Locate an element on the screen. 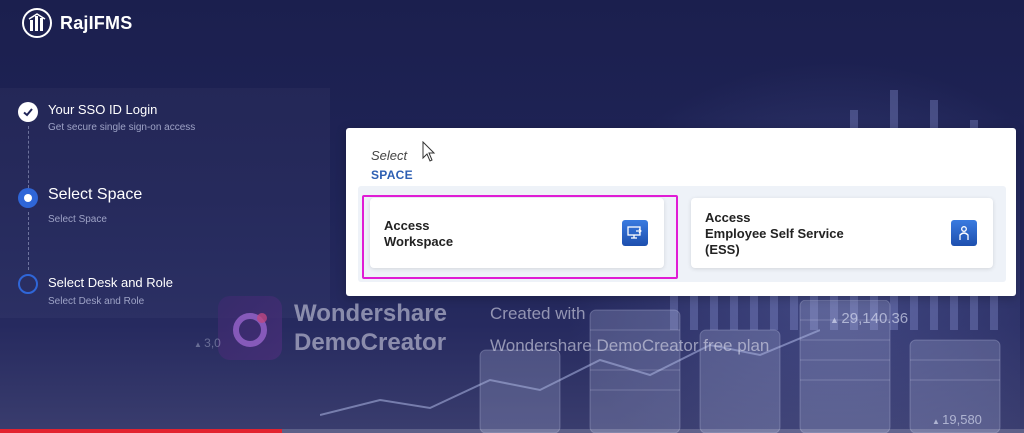  select-label: Select is located at coordinates (389, 155).